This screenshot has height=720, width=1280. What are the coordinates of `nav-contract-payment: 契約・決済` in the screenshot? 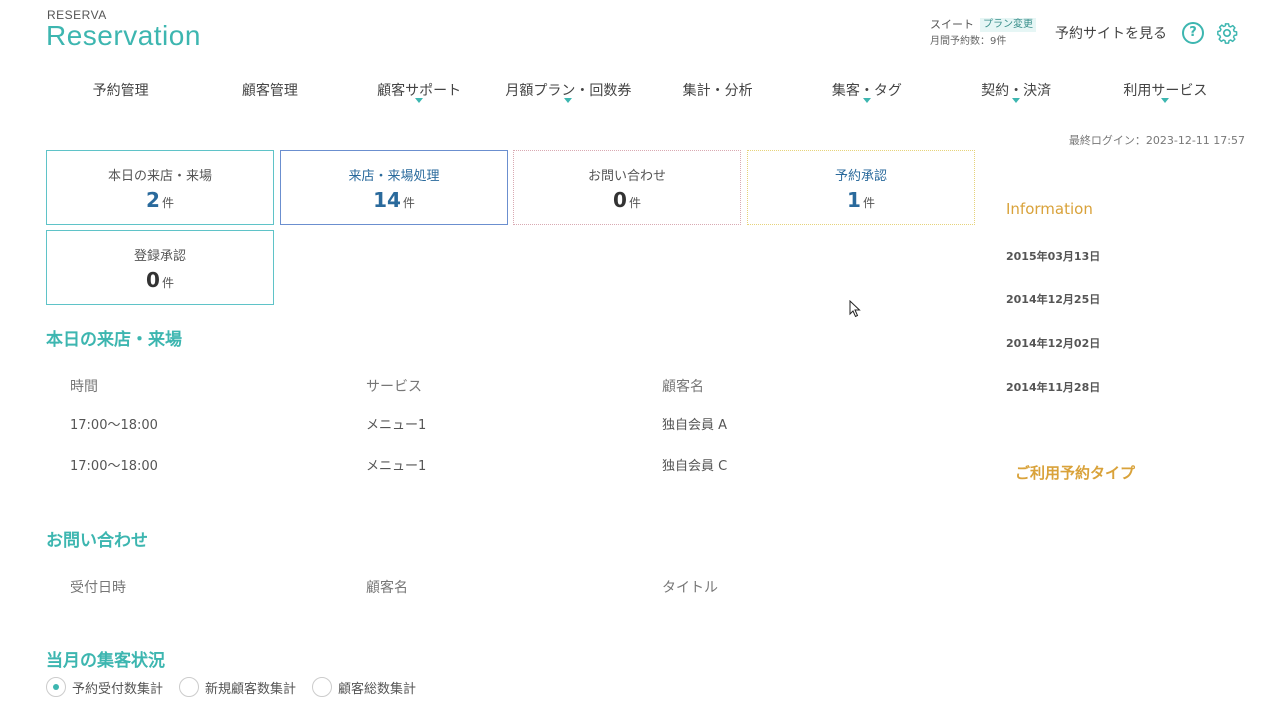 It's located at (1016, 93).